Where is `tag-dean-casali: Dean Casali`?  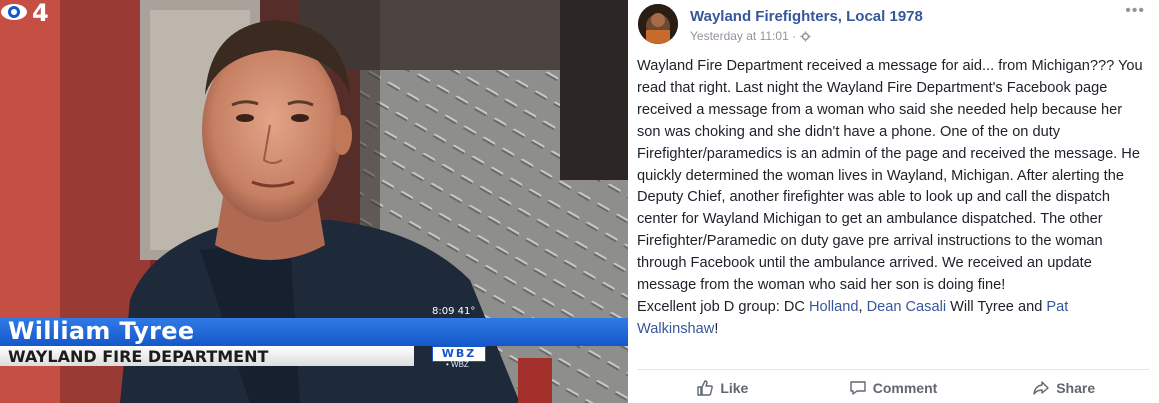
tag-dean-casali: Dean Casali is located at coordinates (907, 307).